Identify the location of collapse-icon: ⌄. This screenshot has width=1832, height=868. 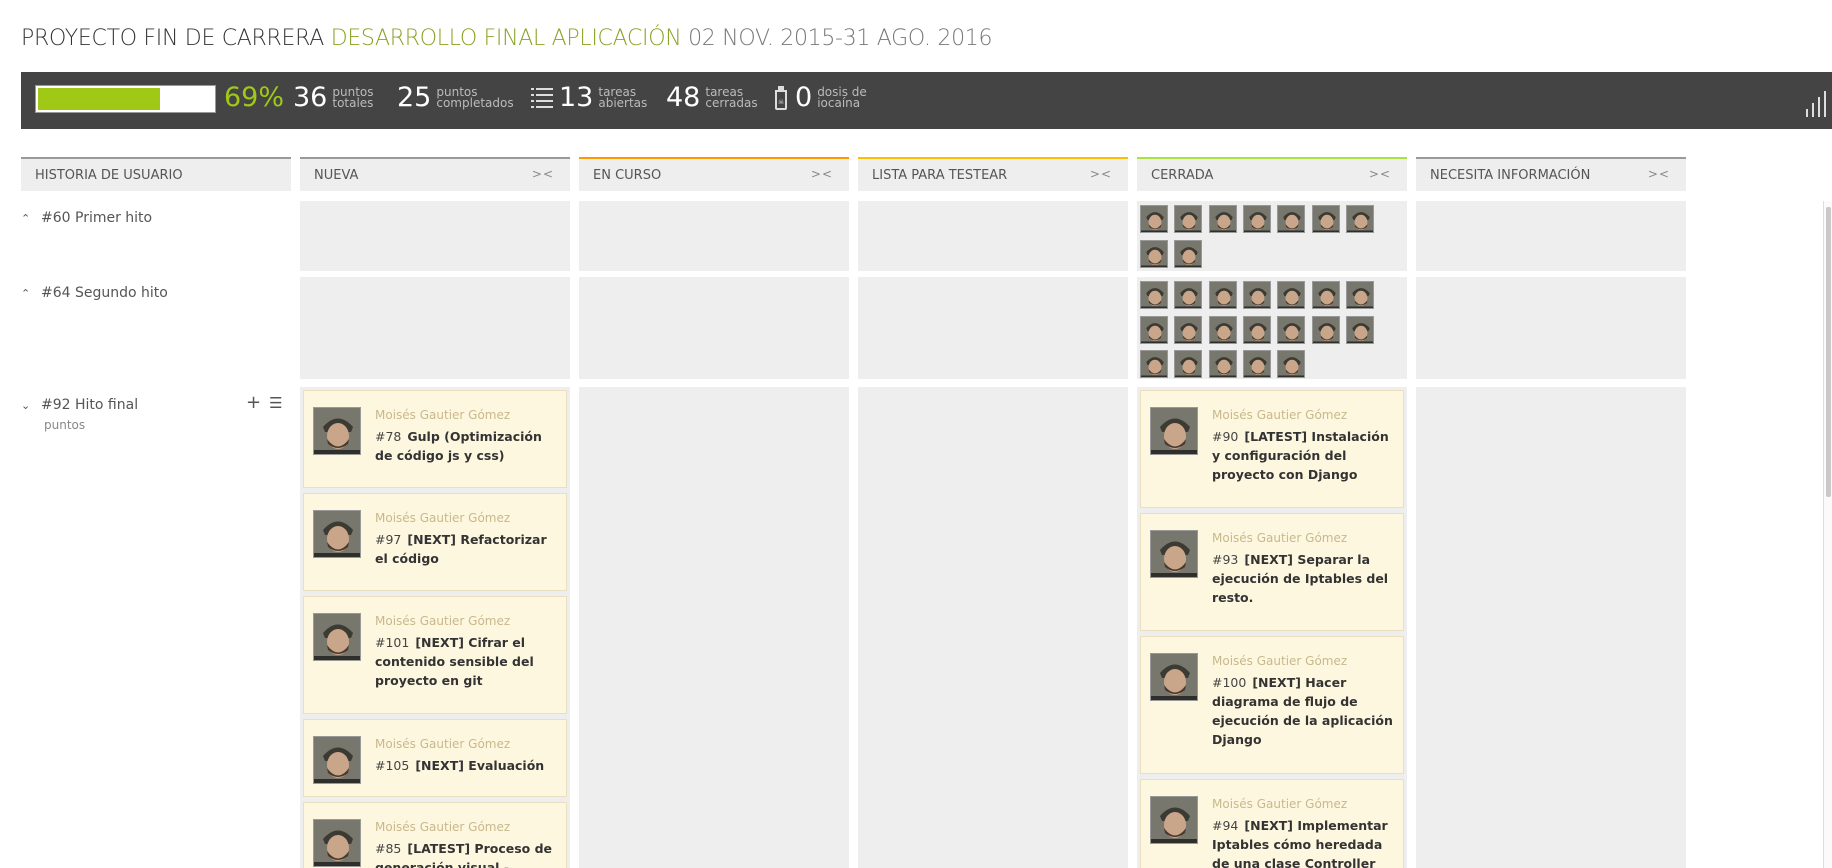
(31, 405).